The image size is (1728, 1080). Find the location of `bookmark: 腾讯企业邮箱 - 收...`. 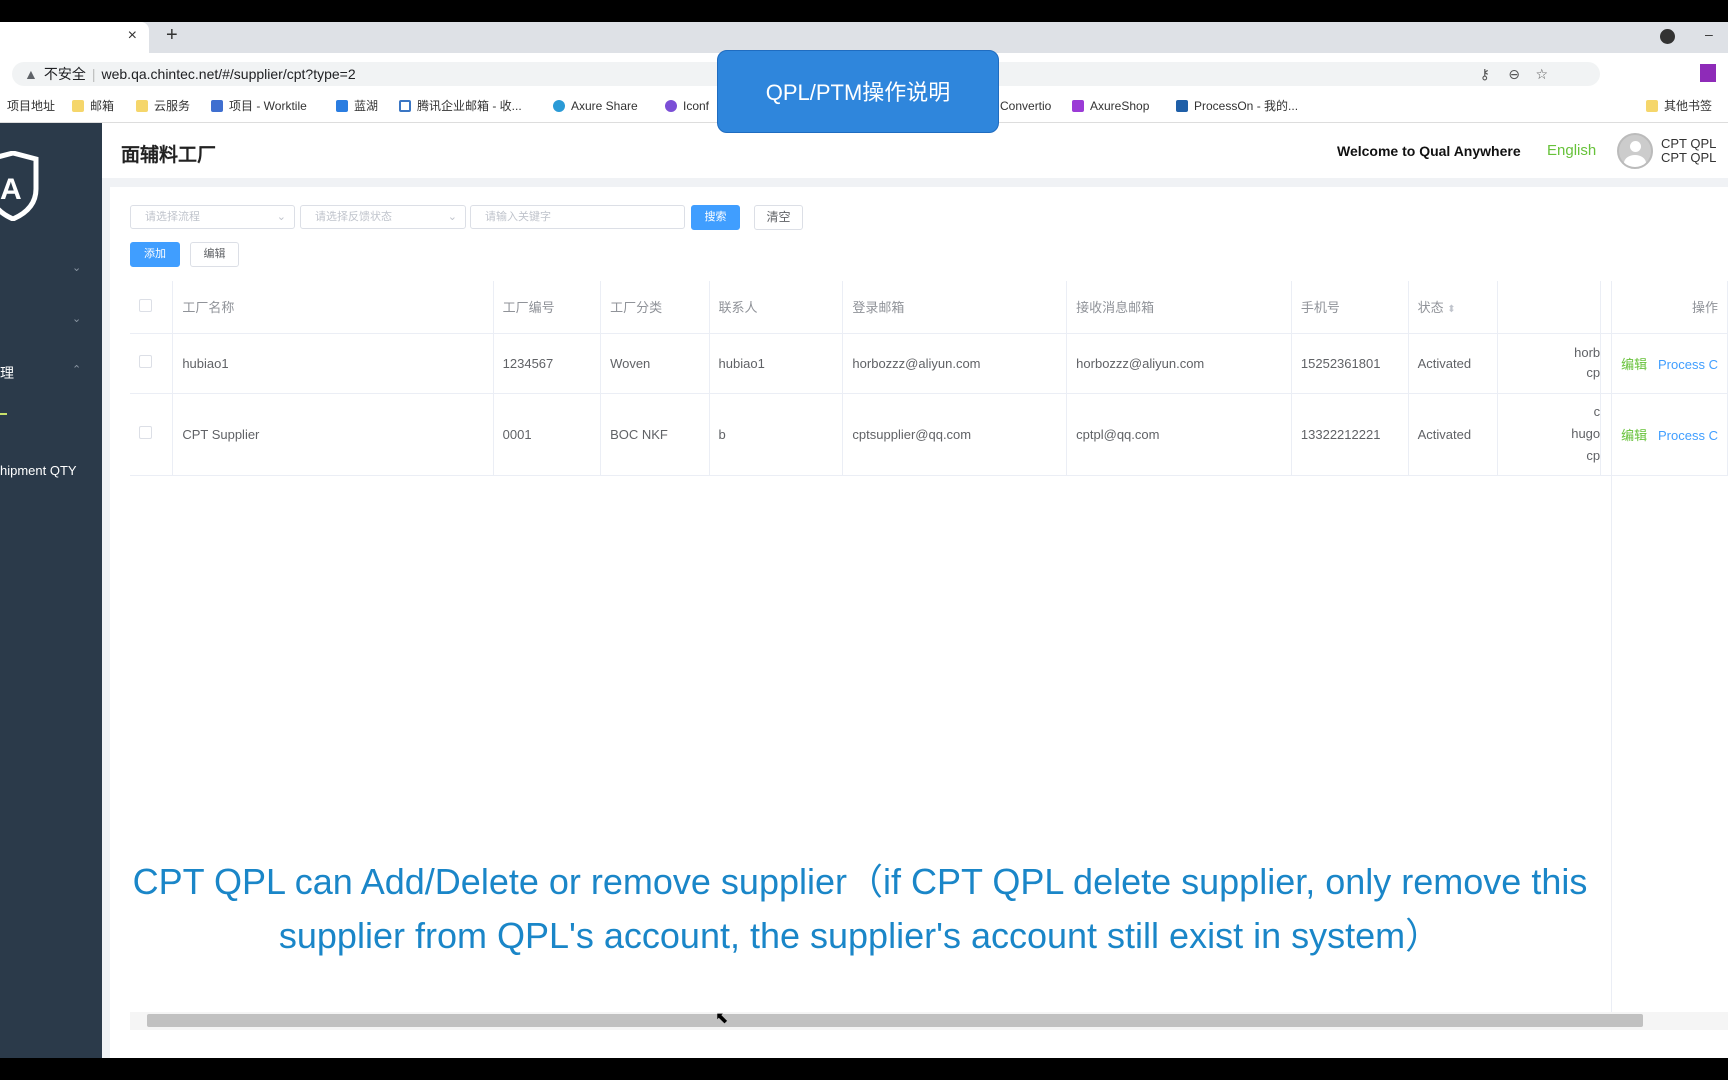

bookmark: 腾讯企业邮箱 - 收... is located at coordinates (460, 106).